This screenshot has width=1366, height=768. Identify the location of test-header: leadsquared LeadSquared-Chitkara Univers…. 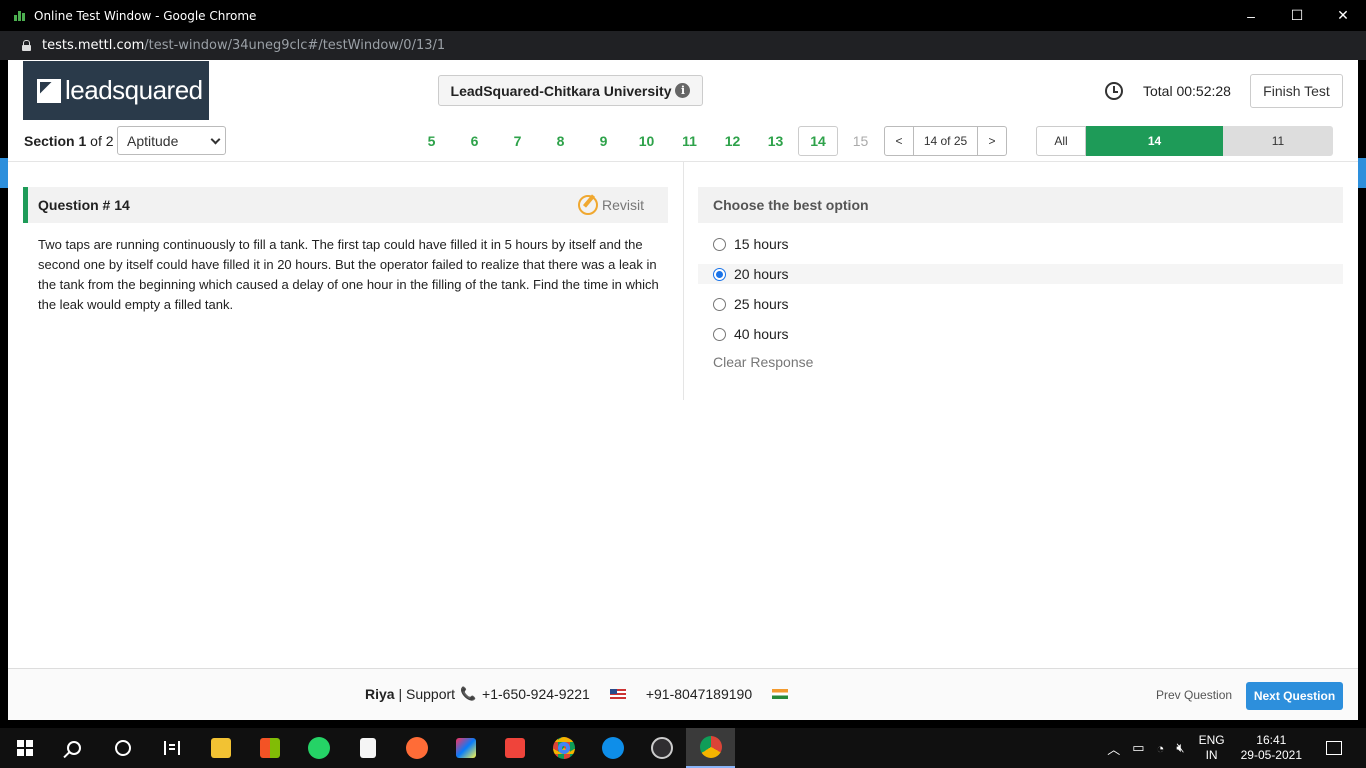
(683, 91).